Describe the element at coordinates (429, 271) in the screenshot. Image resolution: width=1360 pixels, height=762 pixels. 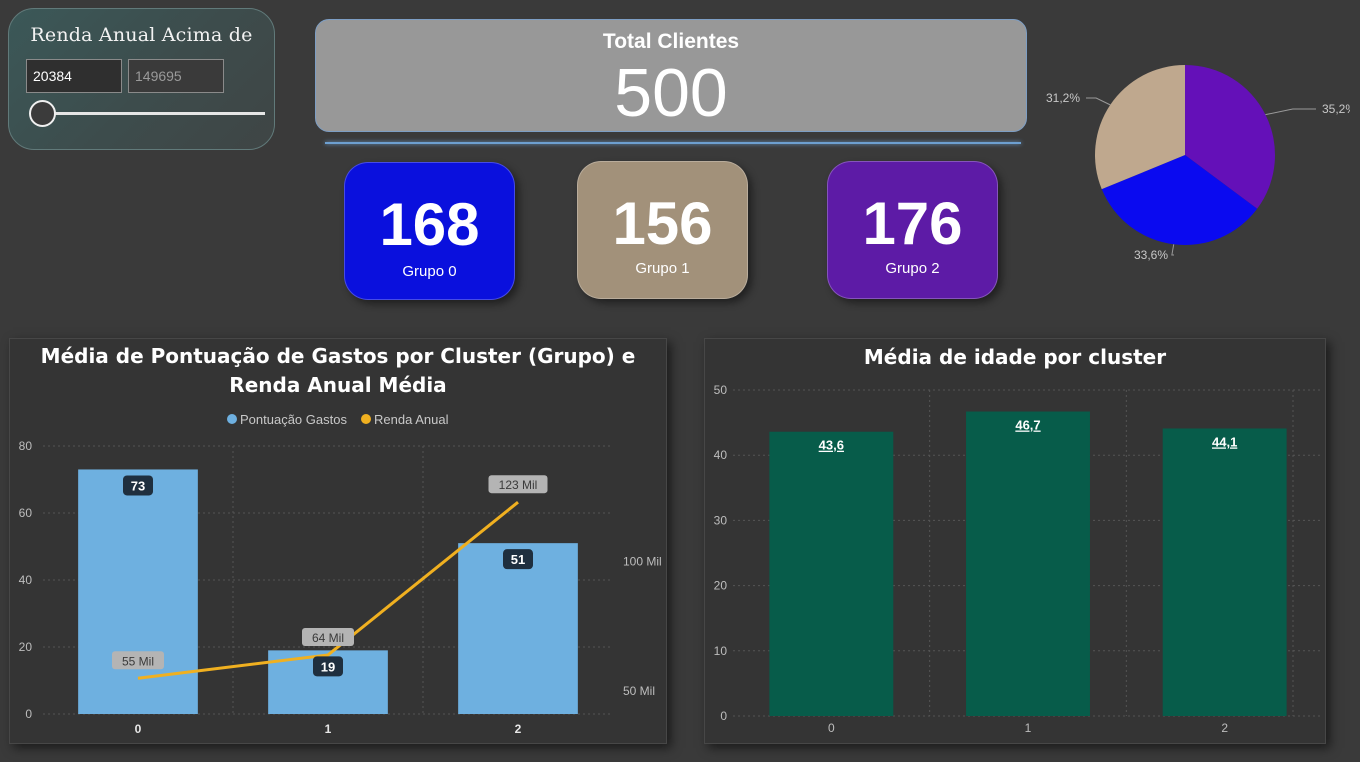
I see `group-0-label: Grupo 0` at that location.